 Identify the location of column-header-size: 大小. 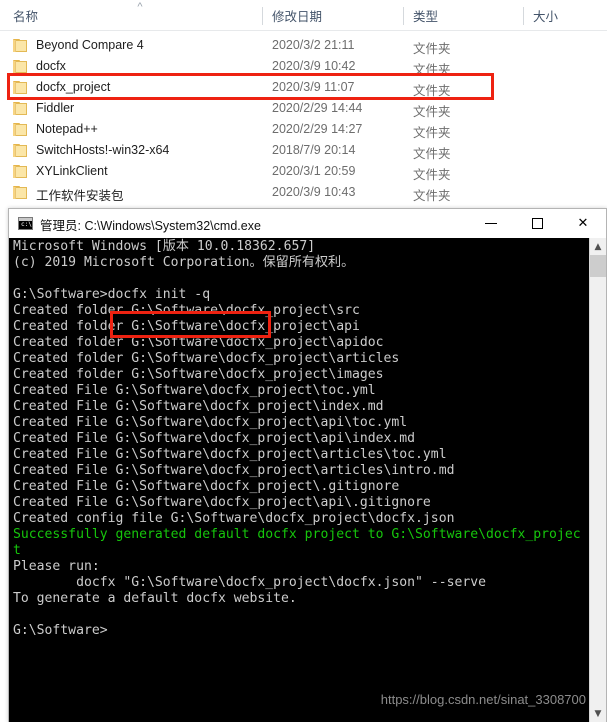
(545, 15).